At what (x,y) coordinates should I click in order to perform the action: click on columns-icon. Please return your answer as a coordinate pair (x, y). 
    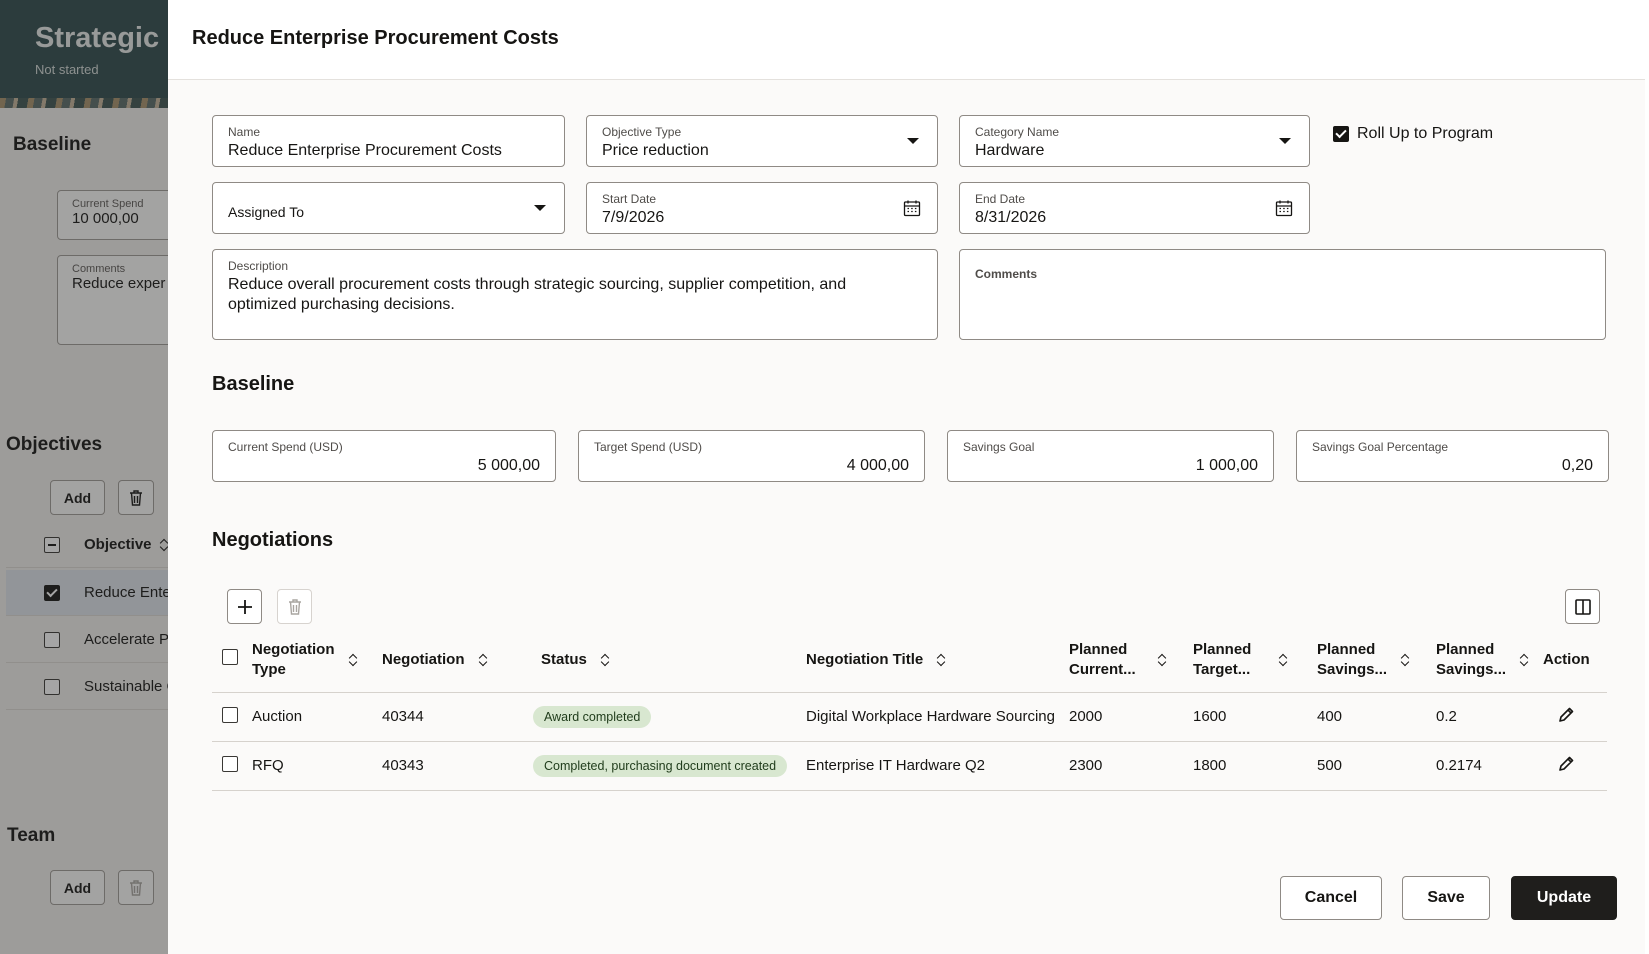
    Looking at the image, I should click on (1582, 606).